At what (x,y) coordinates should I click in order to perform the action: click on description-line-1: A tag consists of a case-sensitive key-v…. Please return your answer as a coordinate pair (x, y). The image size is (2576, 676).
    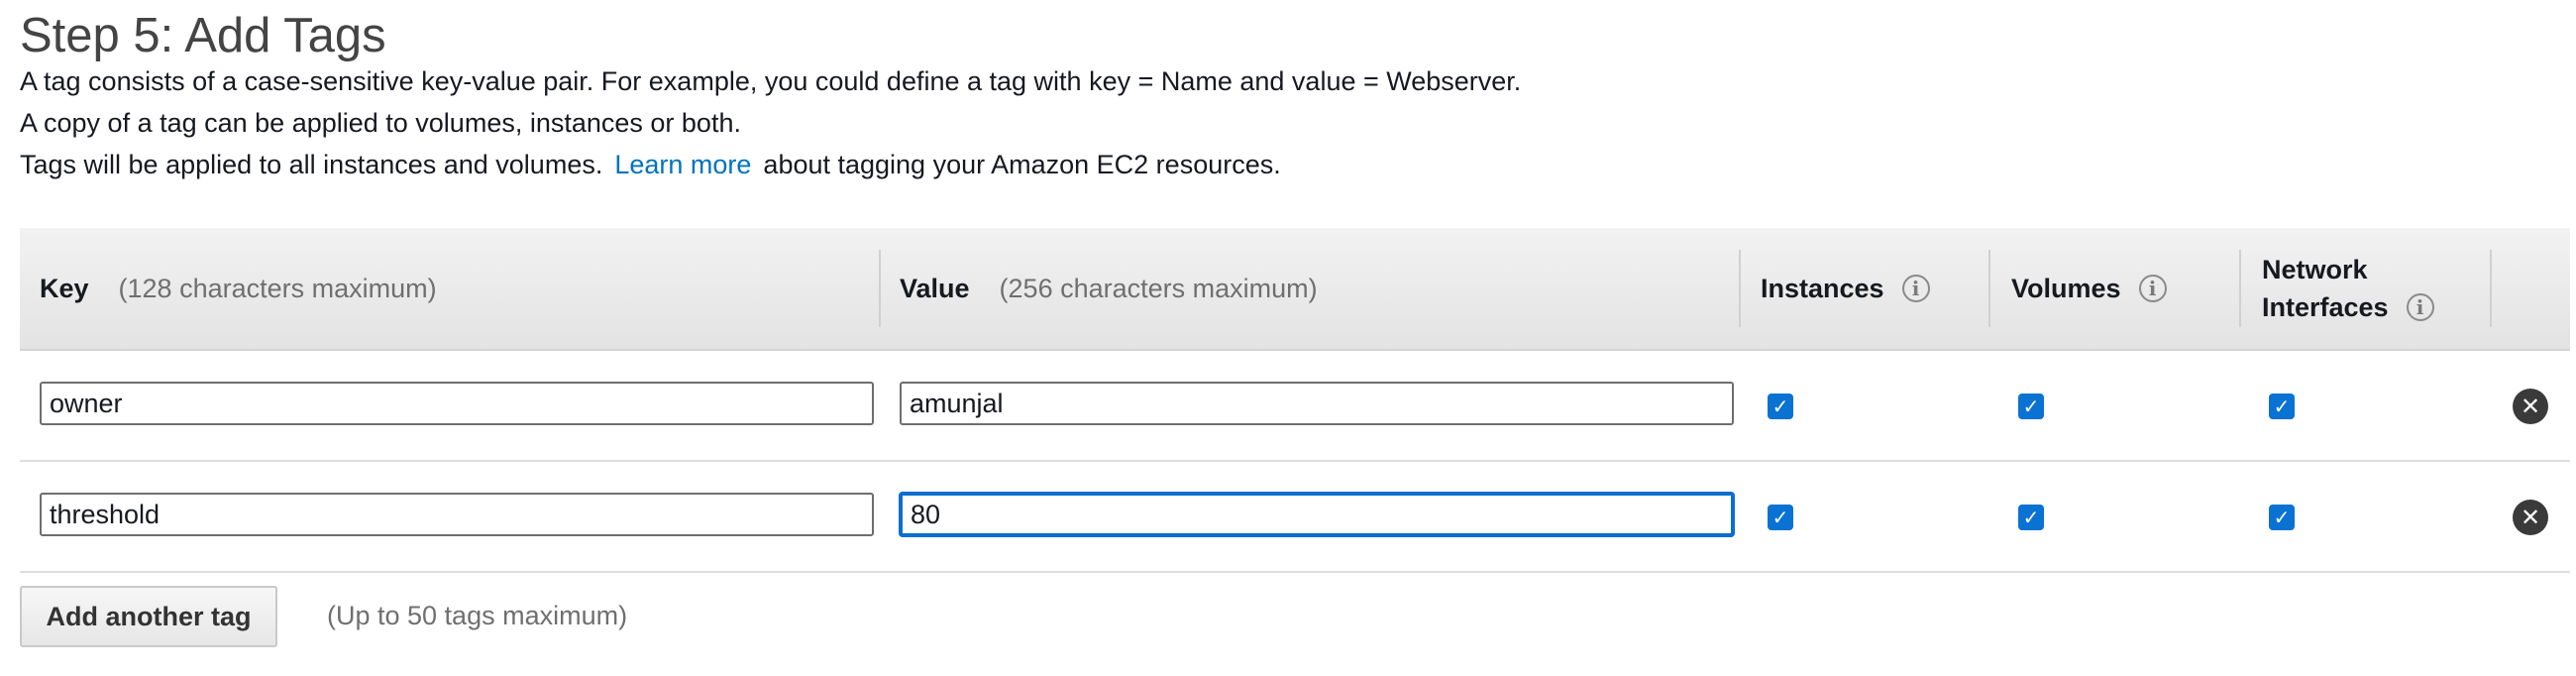
    Looking at the image, I should click on (771, 81).